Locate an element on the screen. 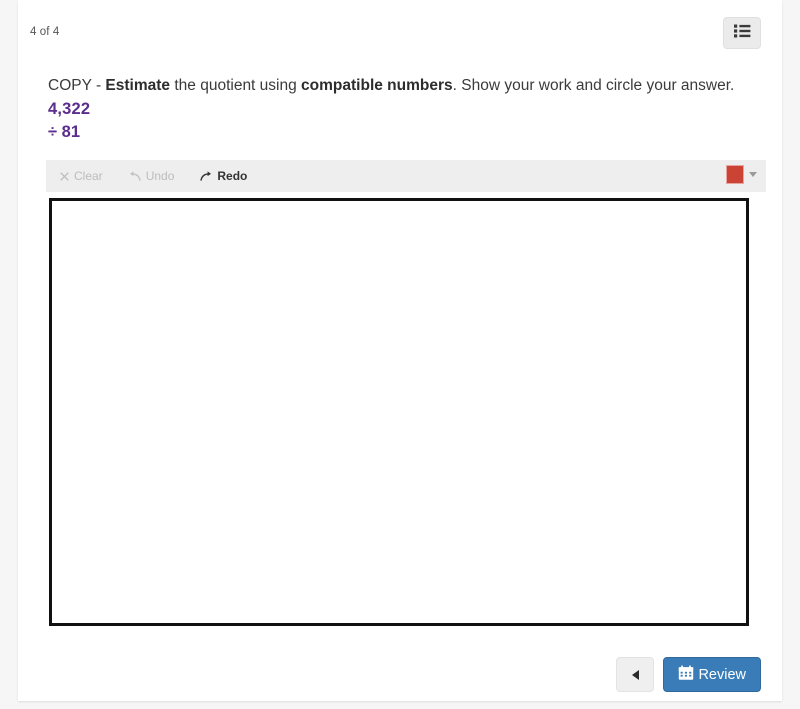 This screenshot has height=709, width=800. previous-button is located at coordinates (635, 674).